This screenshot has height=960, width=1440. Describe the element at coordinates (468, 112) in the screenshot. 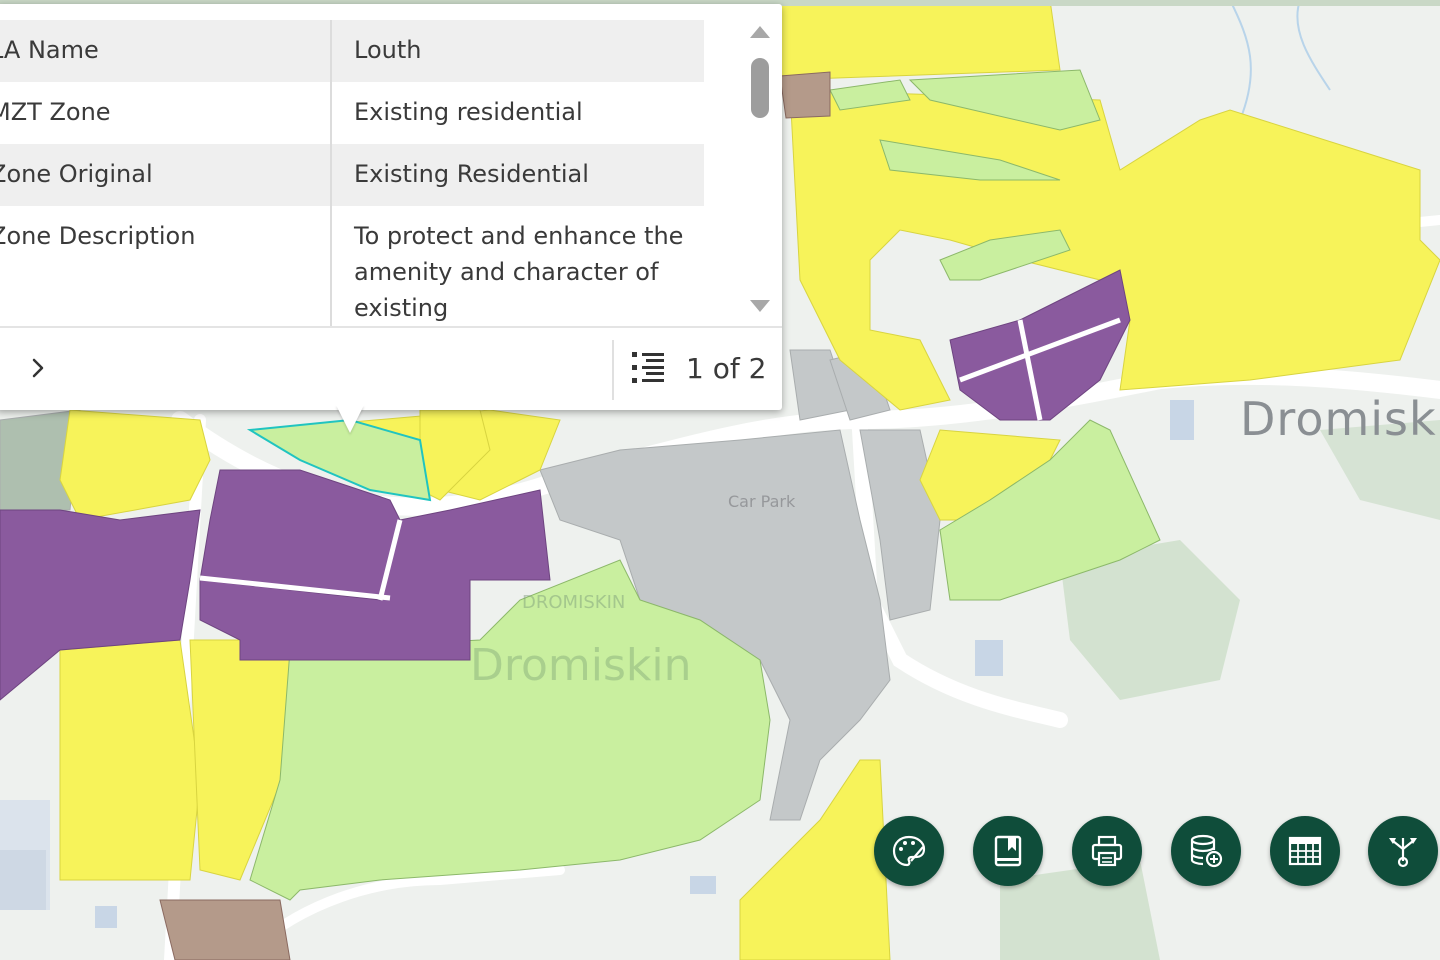

I see `attribute-value: Existing residential` at that location.